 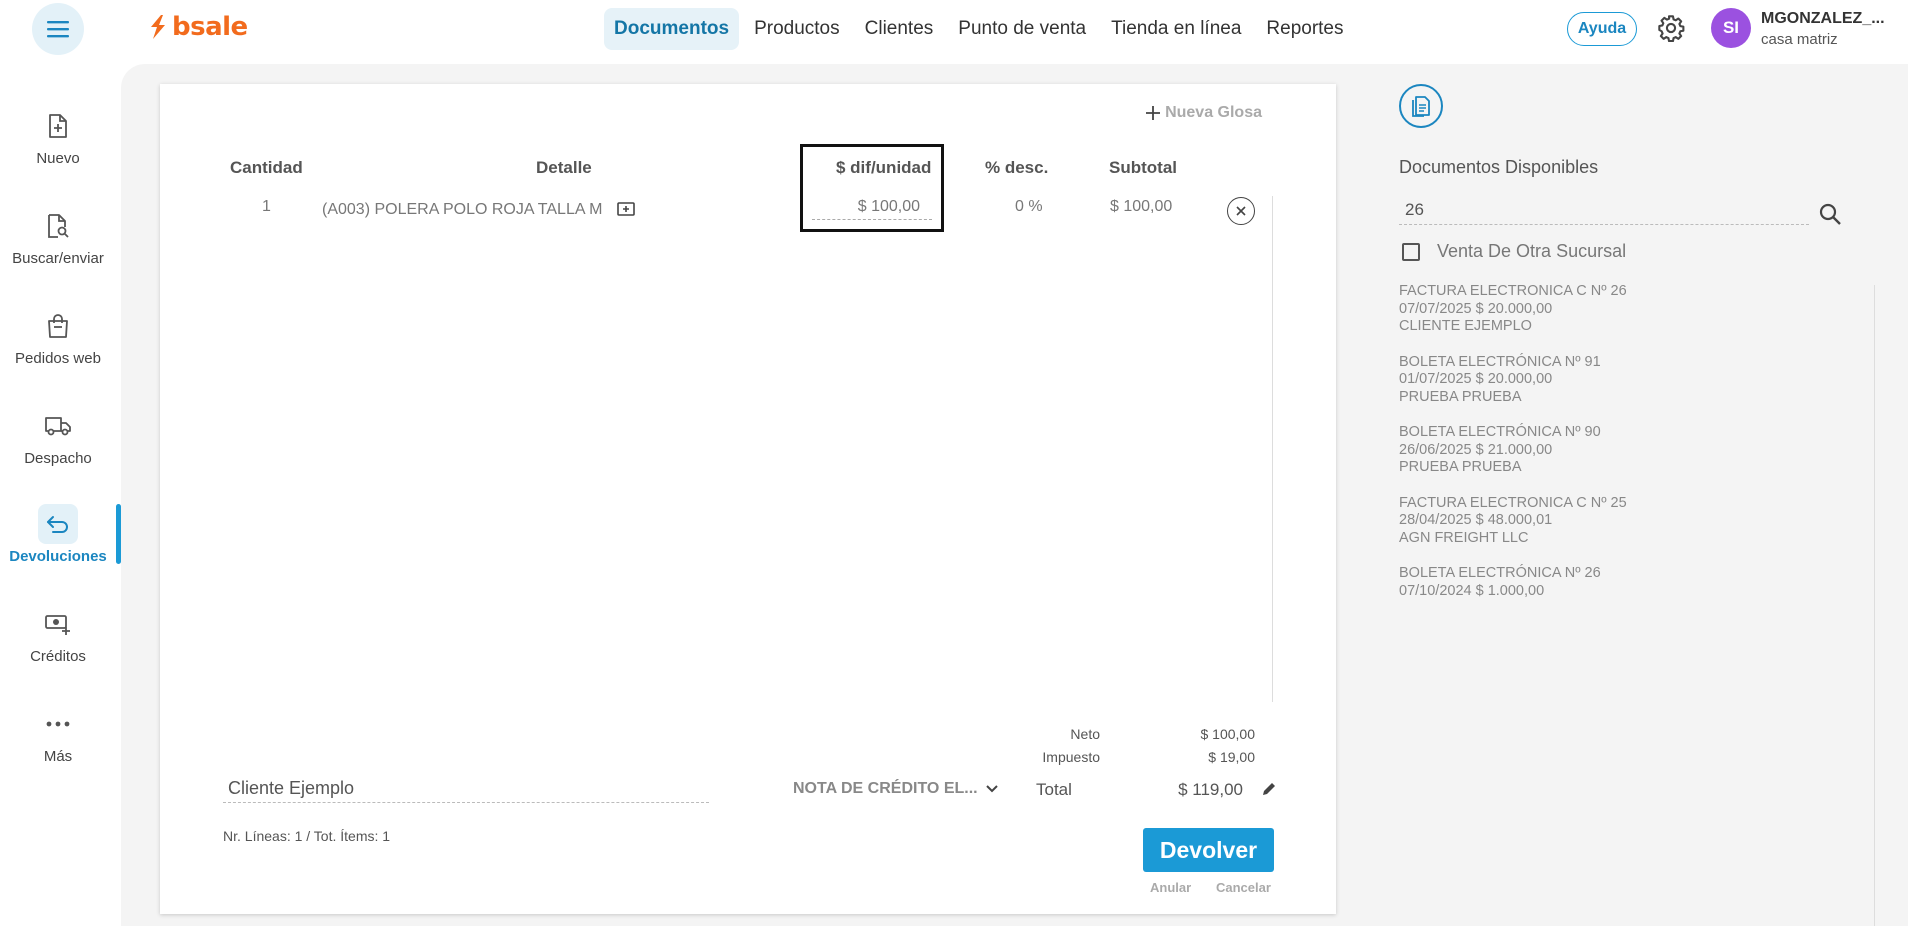 What do you see at coordinates (158, 27) in the screenshot?
I see `logo-mark-icon` at bounding box center [158, 27].